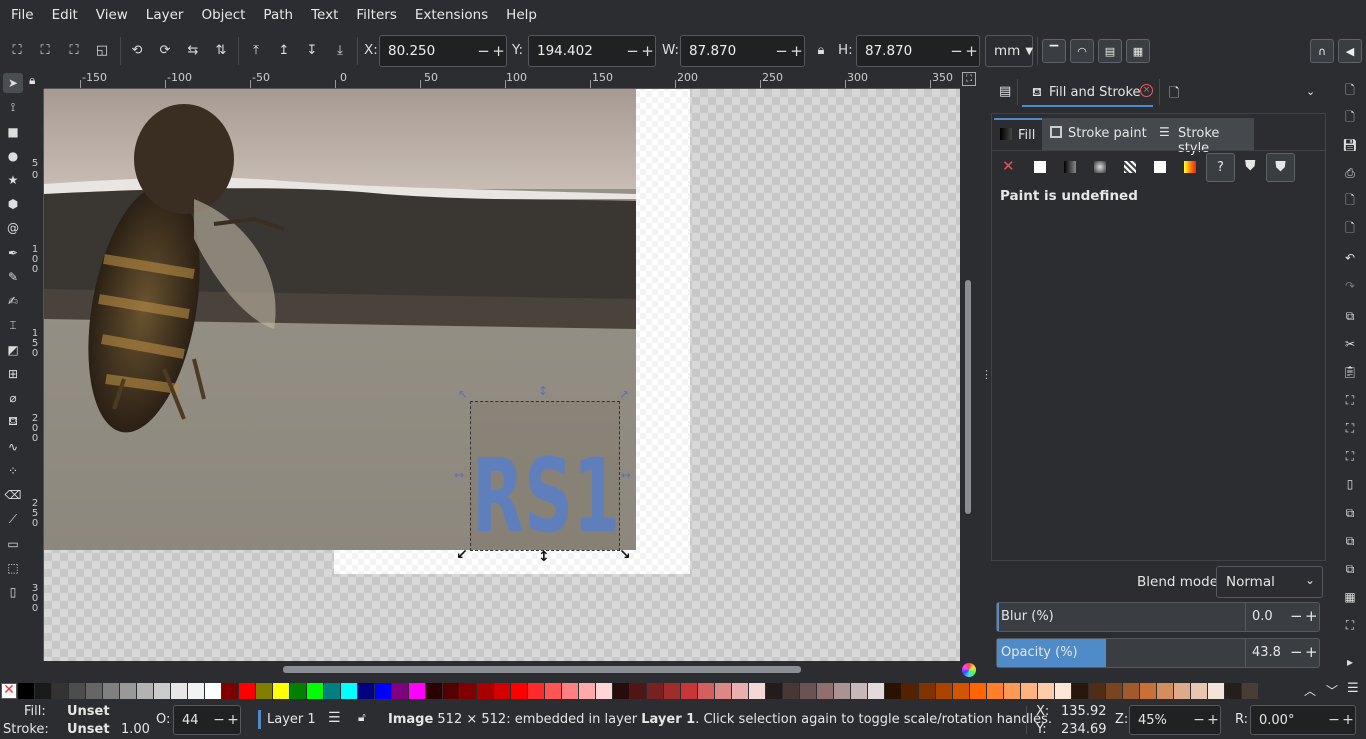 This screenshot has width=1366, height=739. Describe the element at coordinates (9, 691) in the screenshot. I see `no-color-swatch: ✕` at that location.